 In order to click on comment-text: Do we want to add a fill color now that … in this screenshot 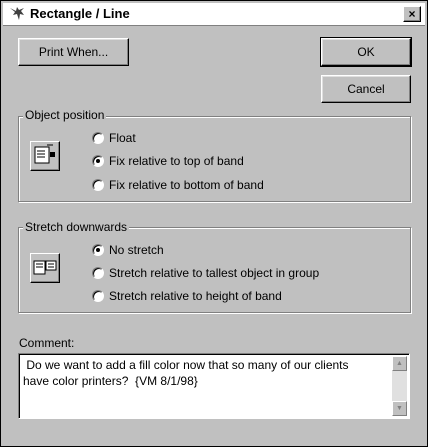, I will do `click(186, 373)`.